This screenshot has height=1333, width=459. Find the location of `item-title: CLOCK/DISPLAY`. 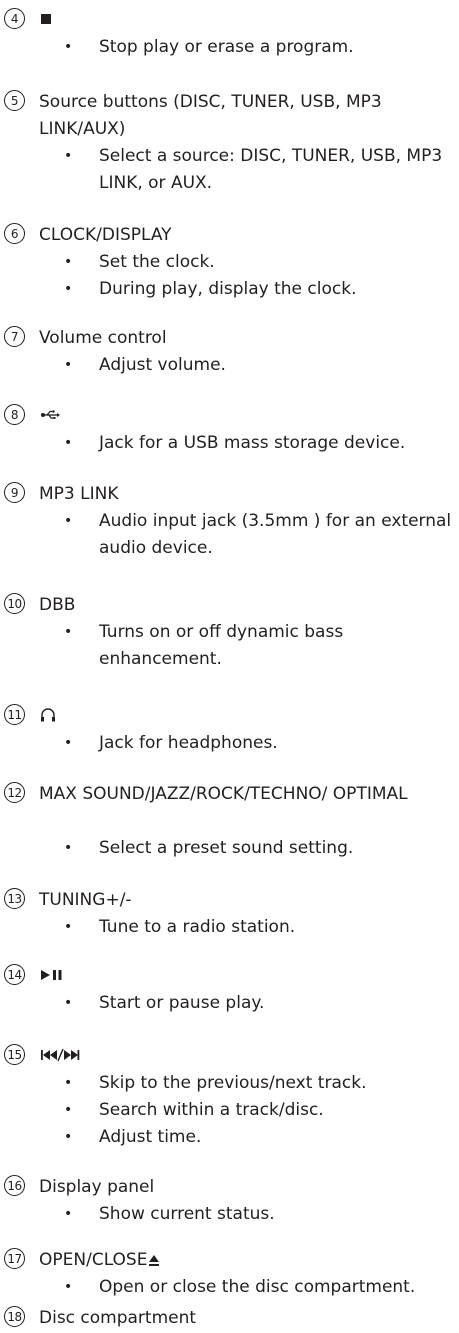

item-title: CLOCK/DISPLAY is located at coordinates (105, 235).